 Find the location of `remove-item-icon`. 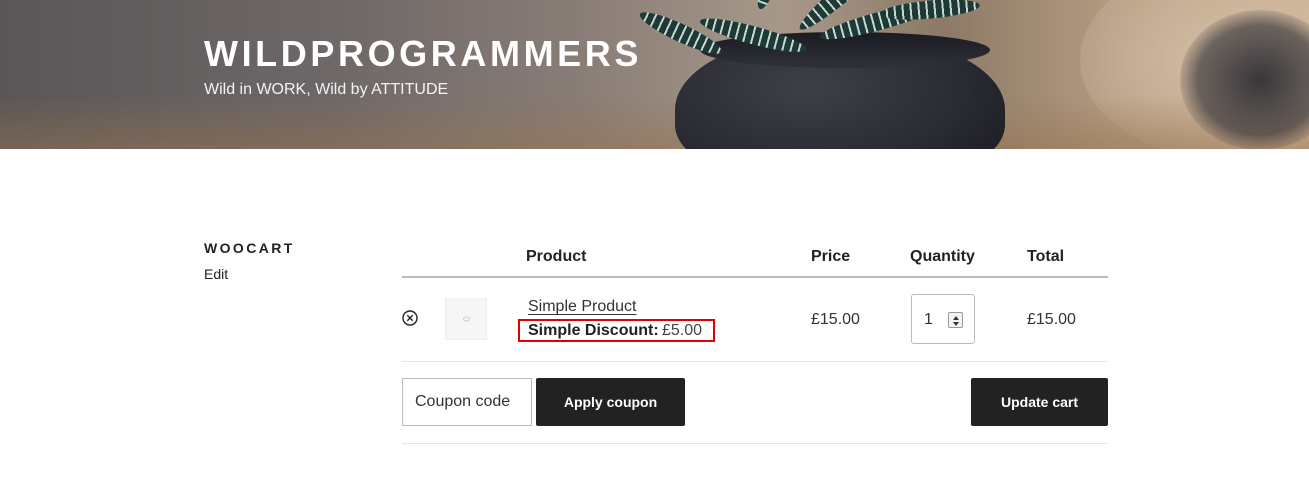

remove-item-icon is located at coordinates (410, 318).